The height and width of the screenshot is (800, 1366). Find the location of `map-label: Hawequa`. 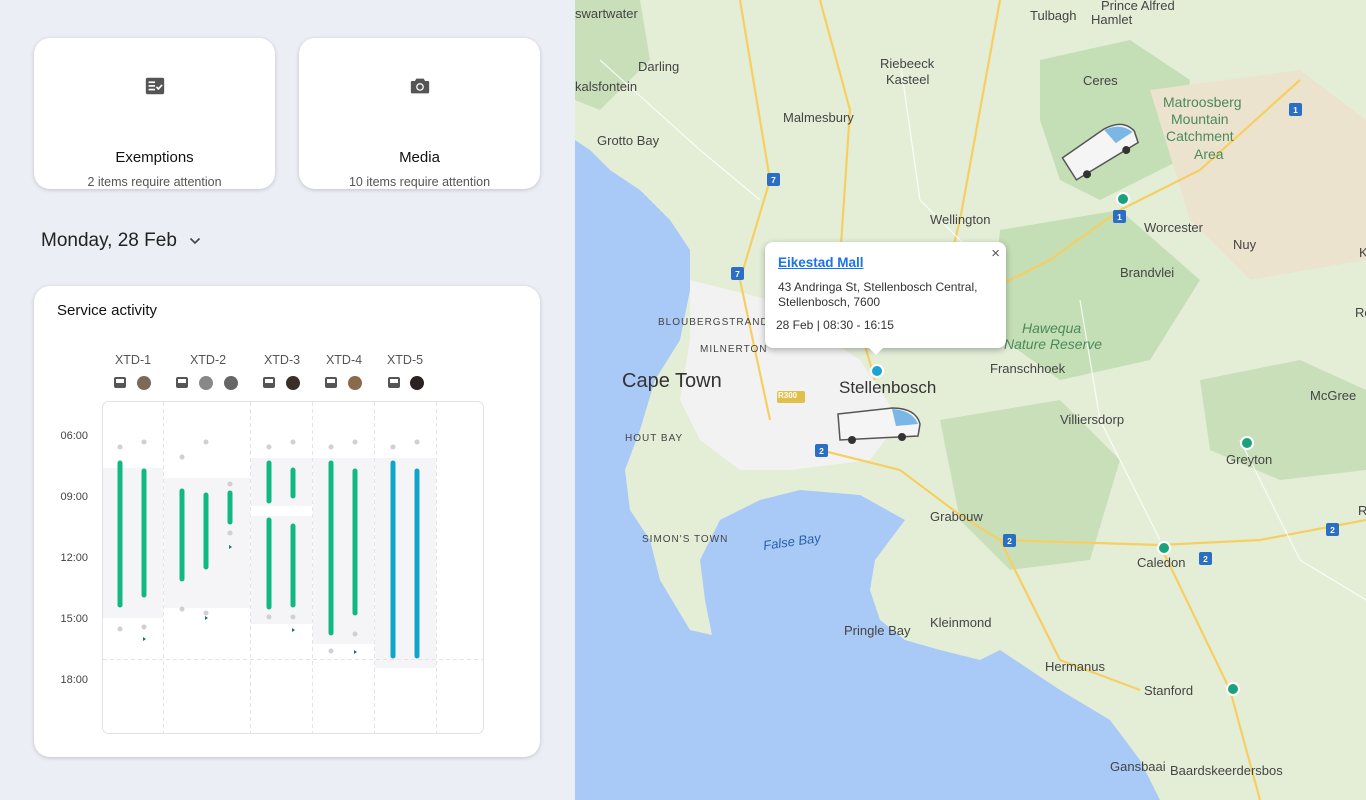

map-label: Hawequa is located at coordinates (1052, 328).